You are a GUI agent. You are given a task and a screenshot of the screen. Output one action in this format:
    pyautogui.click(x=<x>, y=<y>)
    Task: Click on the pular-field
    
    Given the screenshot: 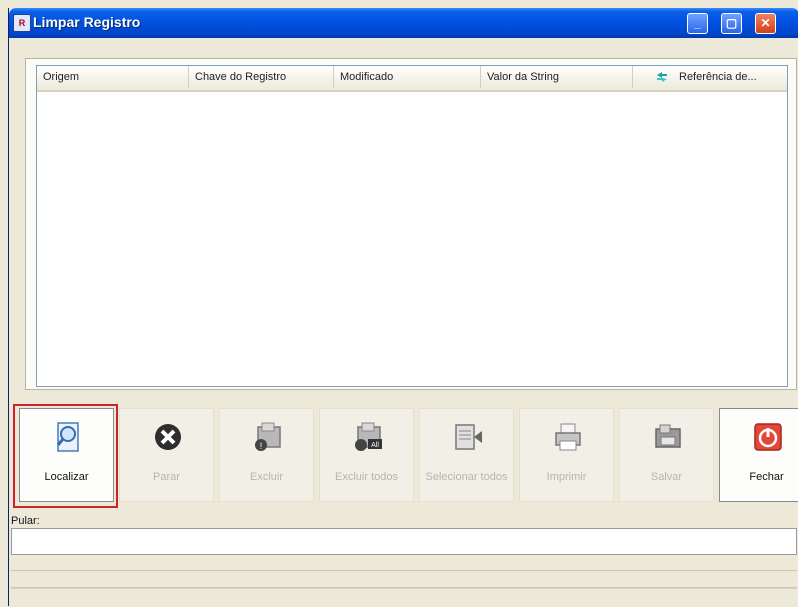 What is the action you would take?
    pyautogui.click(x=404, y=541)
    